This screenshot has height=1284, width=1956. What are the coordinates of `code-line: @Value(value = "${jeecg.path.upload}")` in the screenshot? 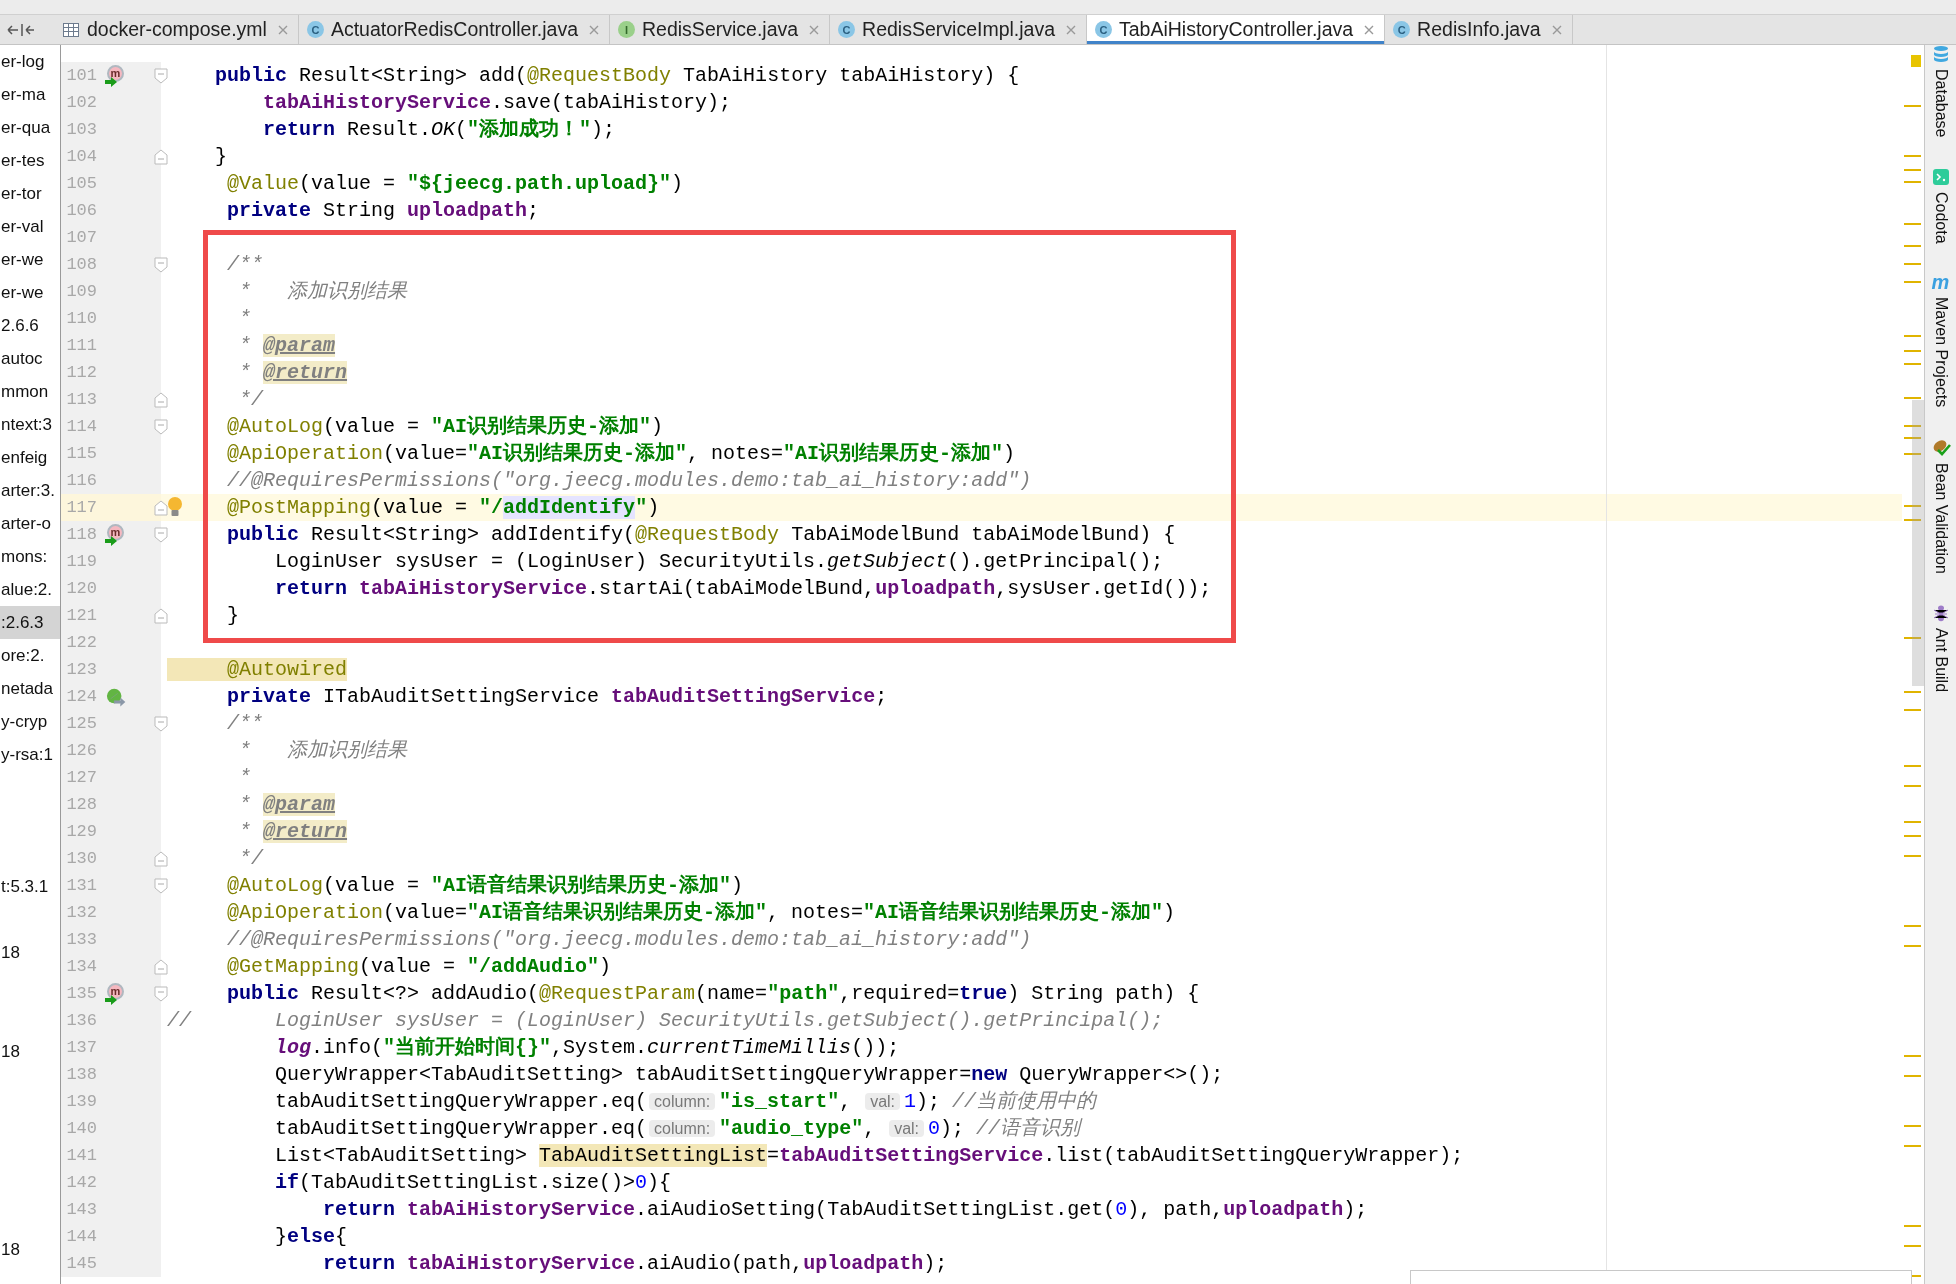 It's located at (455, 184).